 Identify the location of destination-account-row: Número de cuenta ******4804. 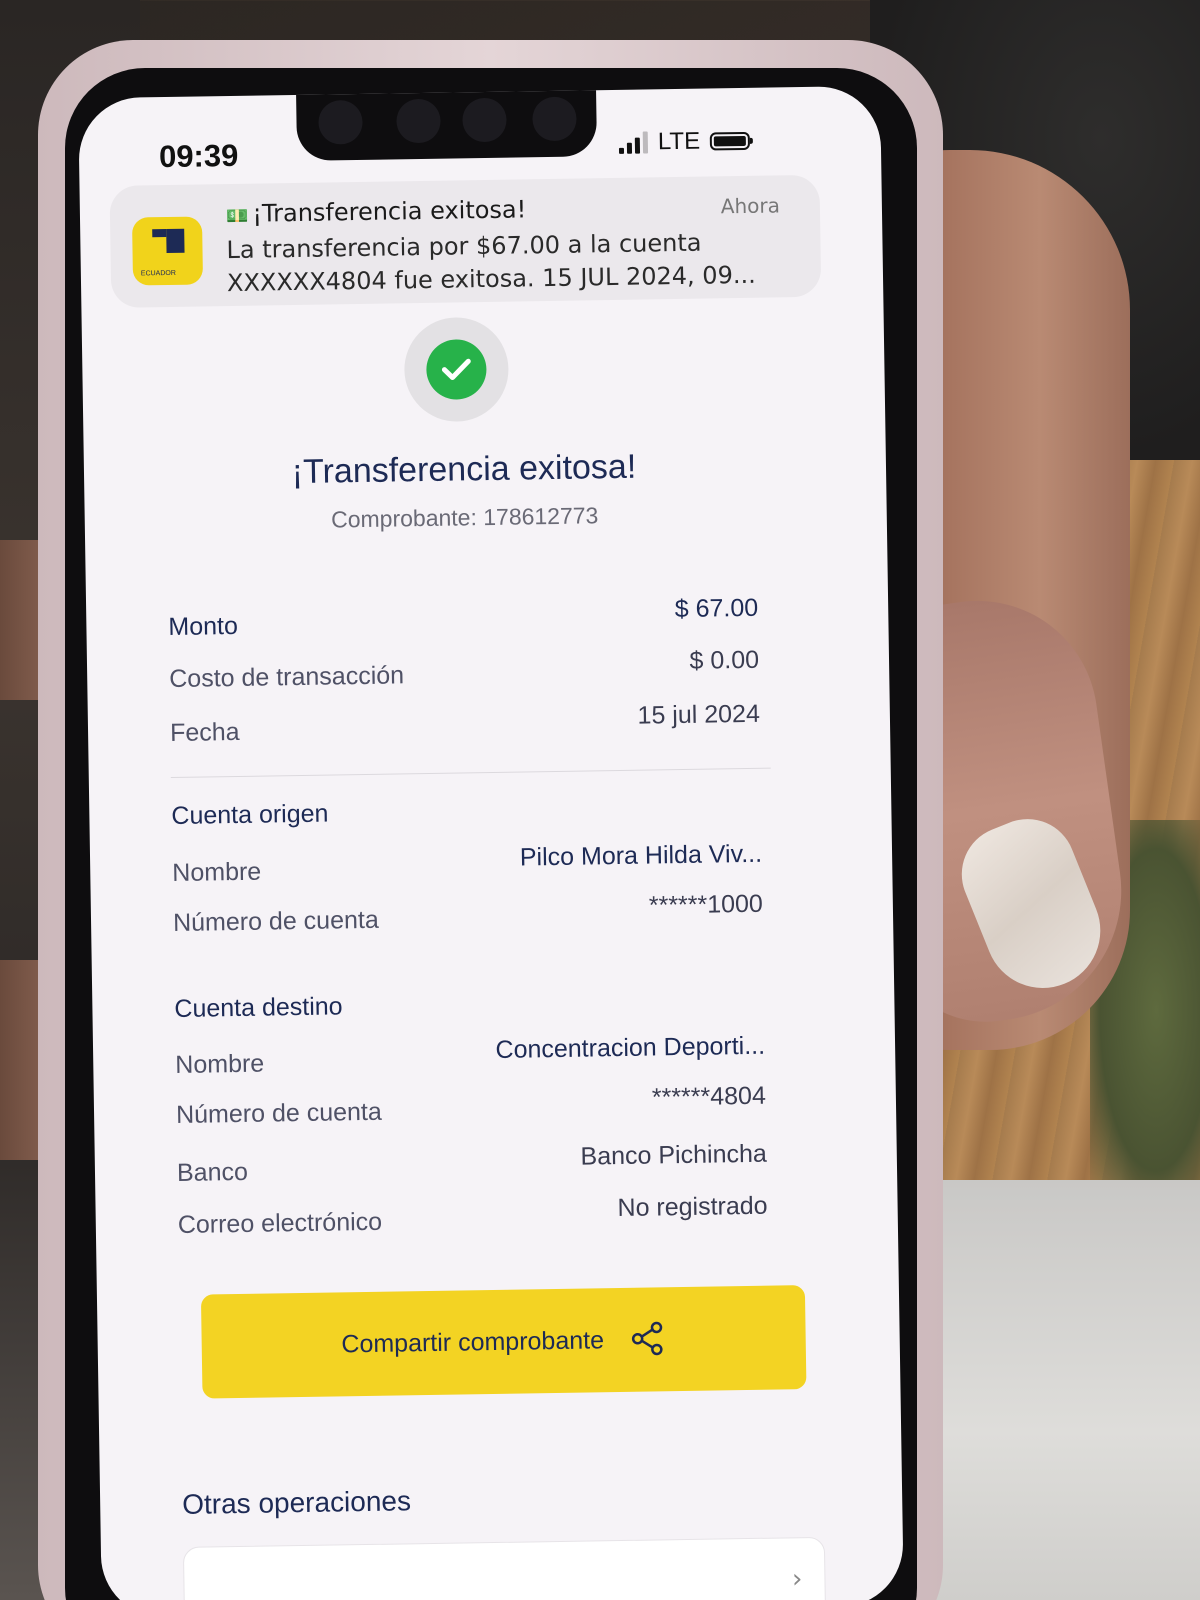
(471, 1108).